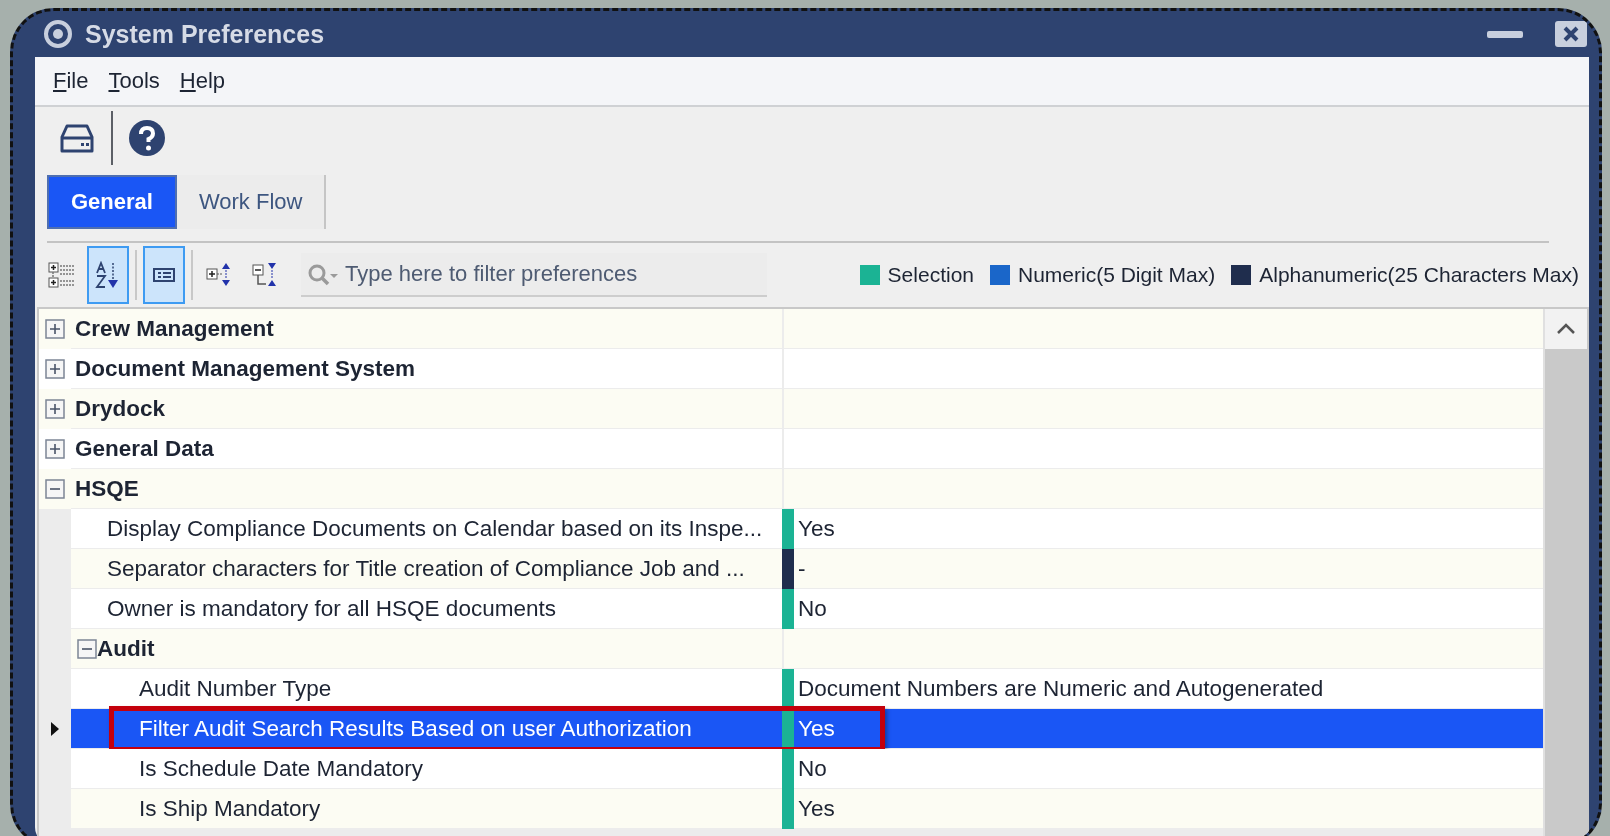  I want to click on preference-name: Audit Number Type, so click(235, 688).